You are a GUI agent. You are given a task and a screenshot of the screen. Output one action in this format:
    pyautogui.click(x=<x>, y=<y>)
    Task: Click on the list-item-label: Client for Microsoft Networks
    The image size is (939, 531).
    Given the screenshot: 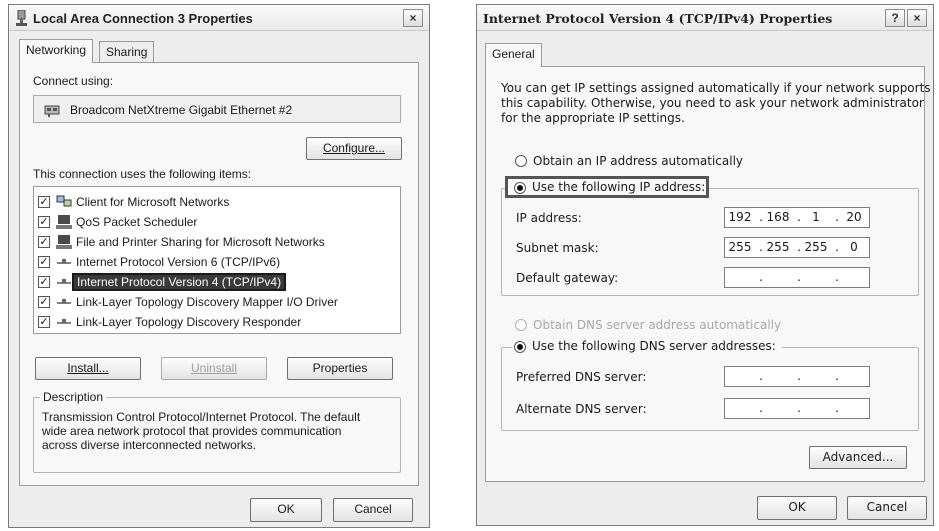 What is the action you would take?
    pyautogui.click(x=153, y=202)
    